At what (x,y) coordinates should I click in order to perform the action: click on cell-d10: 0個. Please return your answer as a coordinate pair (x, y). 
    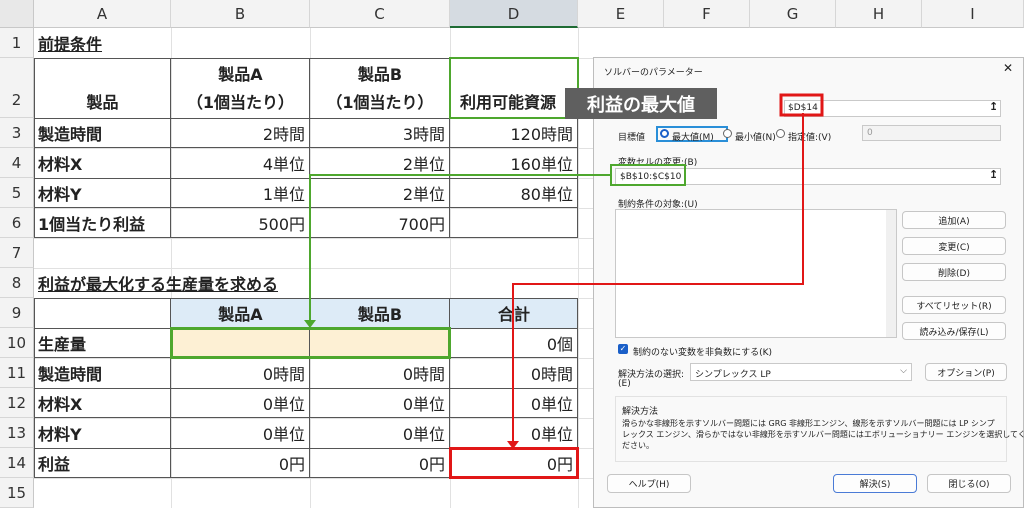
    Looking at the image, I should click on (514, 343).